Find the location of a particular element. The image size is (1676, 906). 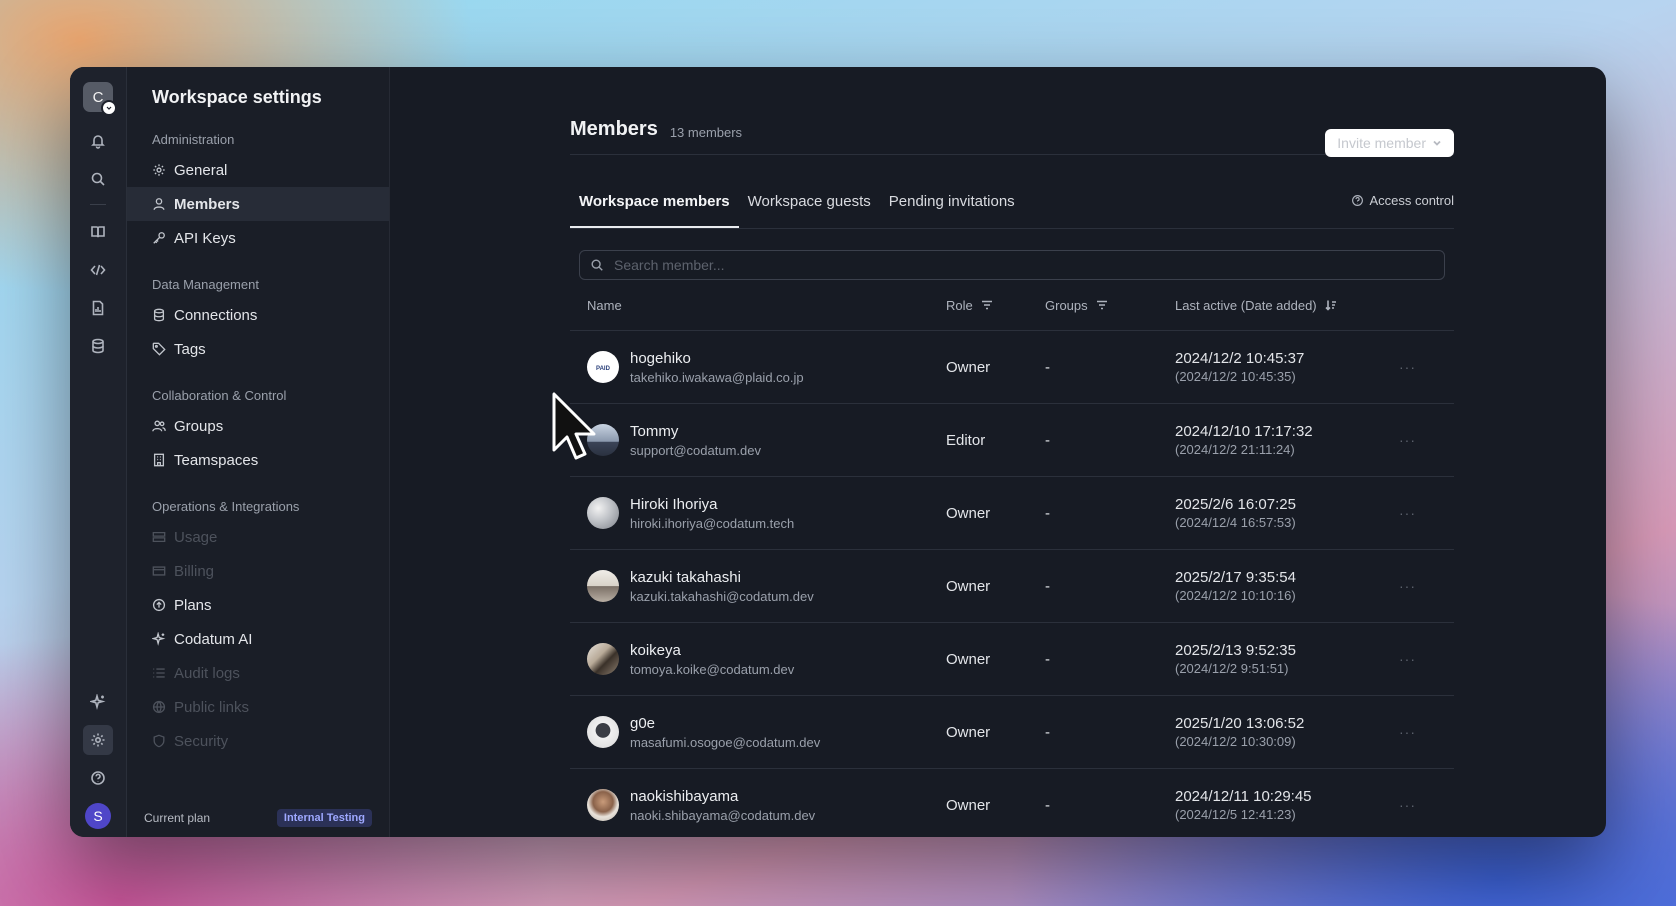

search-icon is located at coordinates (98, 179).